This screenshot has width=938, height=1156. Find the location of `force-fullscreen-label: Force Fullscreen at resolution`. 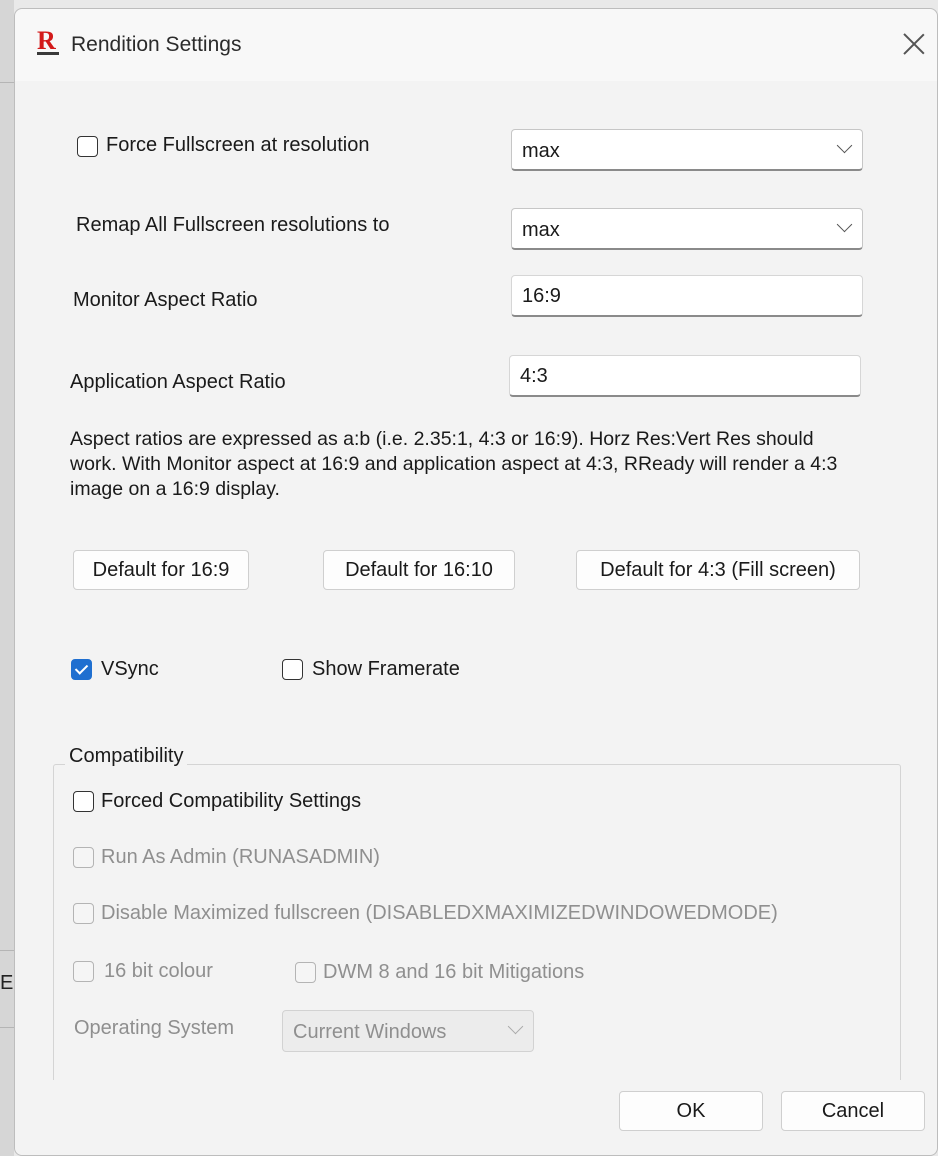

force-fullscreen-label: Force Fullscreen at resolution is located at coordinates (238, 145).